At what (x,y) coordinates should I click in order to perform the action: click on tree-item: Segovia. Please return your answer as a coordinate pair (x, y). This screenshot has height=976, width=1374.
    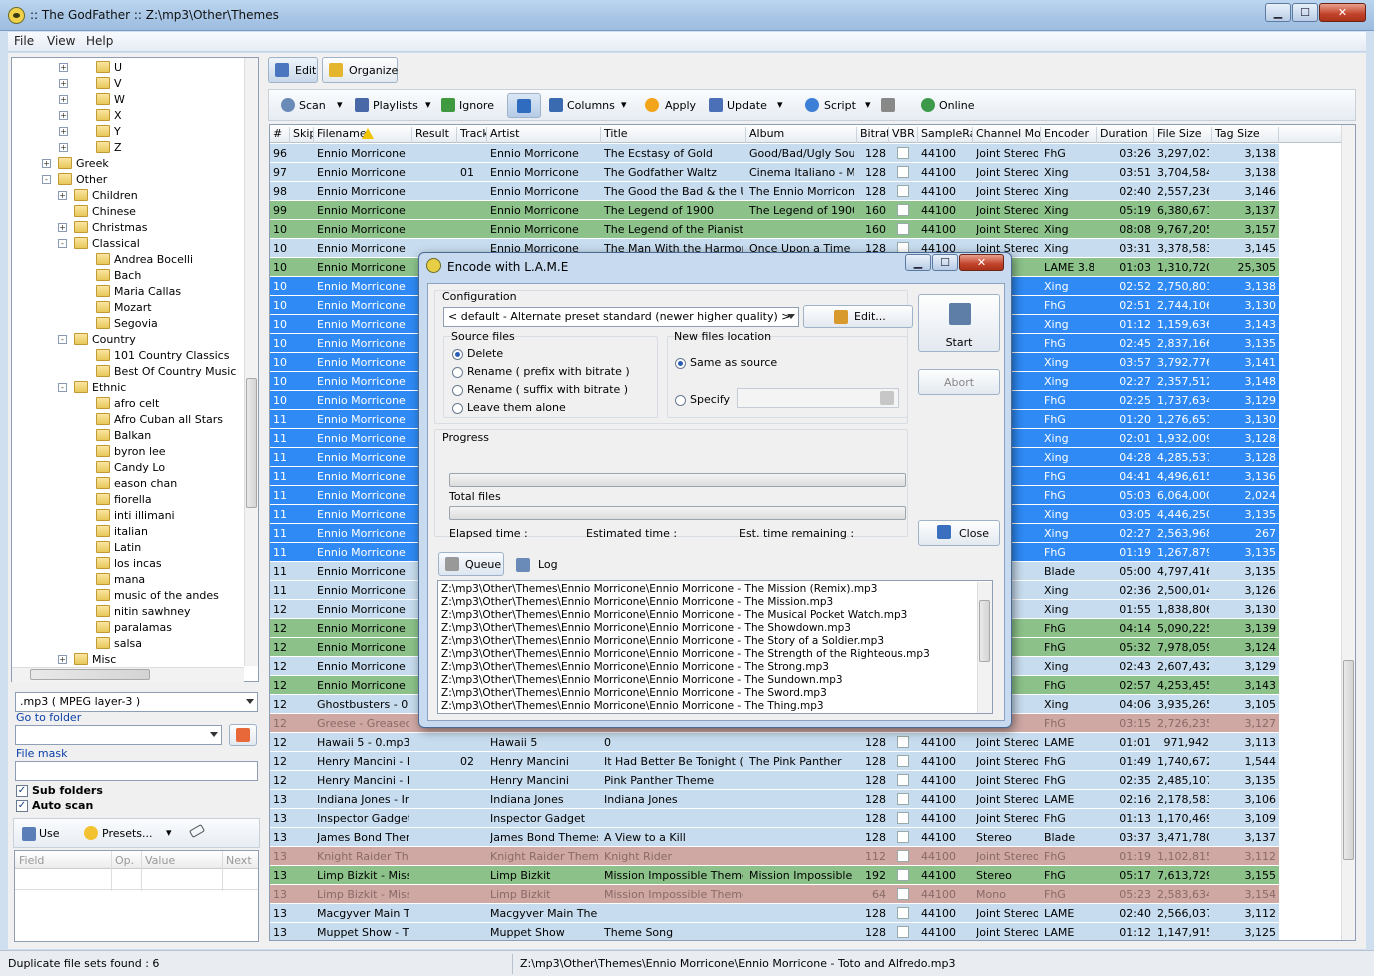
    Looking at the image, I should click on (132, 324).